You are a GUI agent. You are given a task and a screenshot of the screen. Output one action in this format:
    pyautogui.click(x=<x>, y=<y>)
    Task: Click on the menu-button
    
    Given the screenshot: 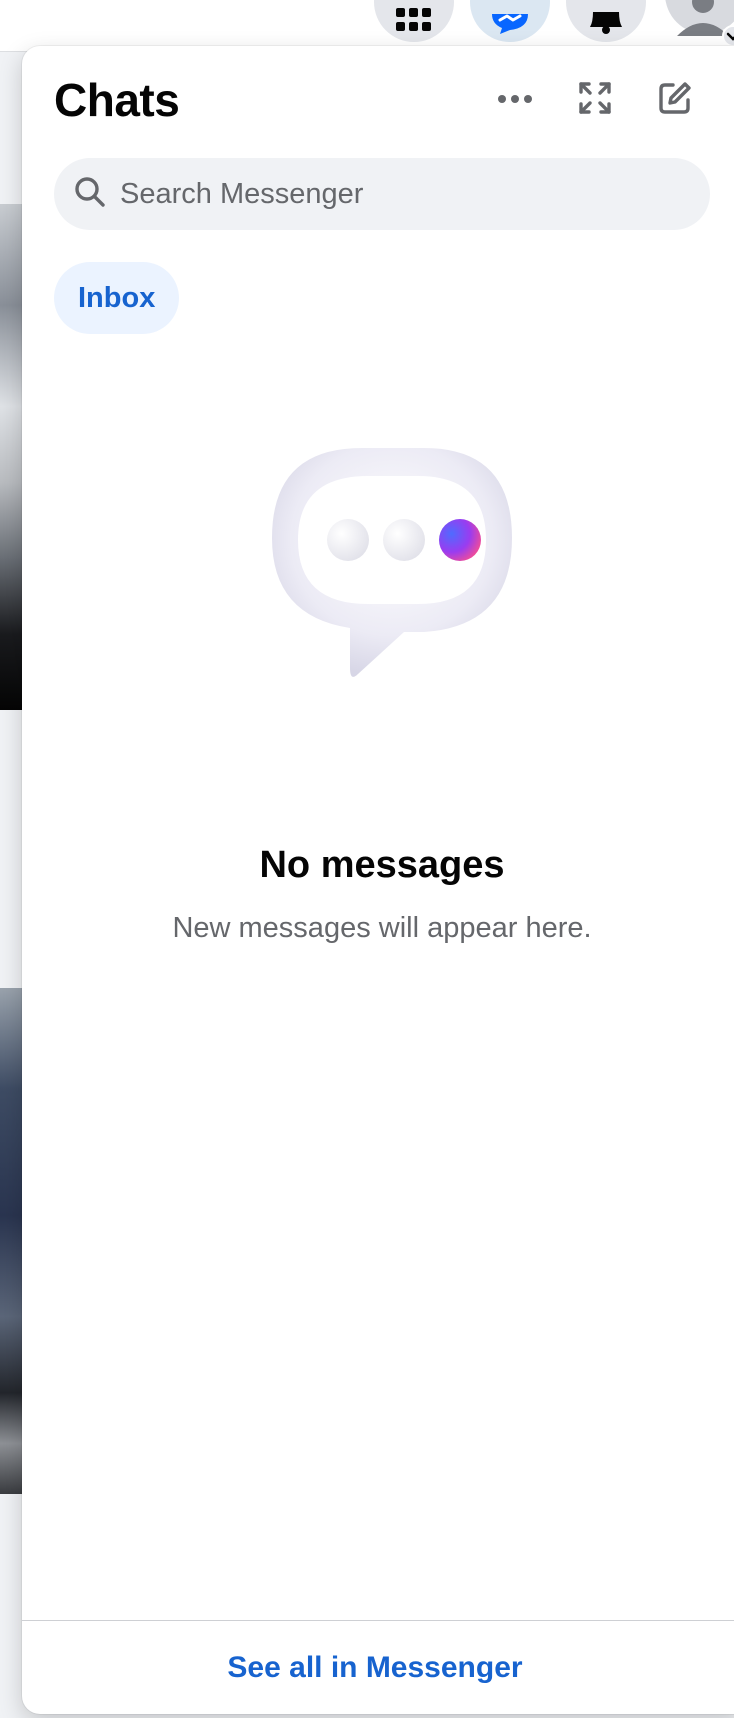 What is the action you would take?
    pyautogui.click(x=414, y=21)
    